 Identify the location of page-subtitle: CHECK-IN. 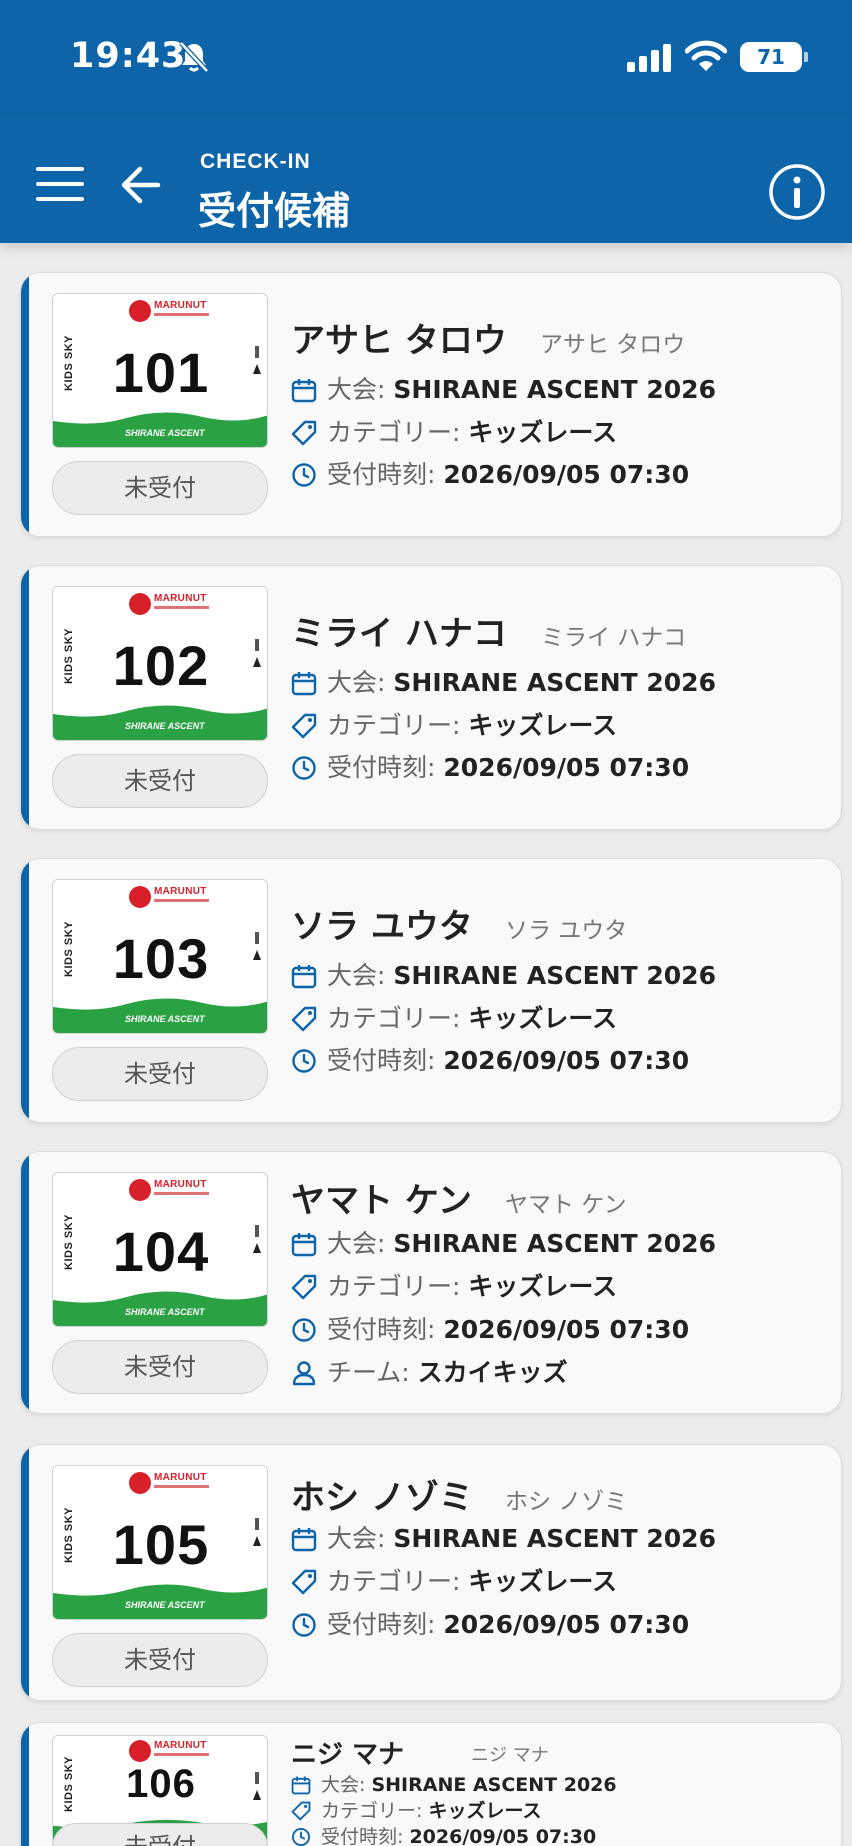
(255, 161).